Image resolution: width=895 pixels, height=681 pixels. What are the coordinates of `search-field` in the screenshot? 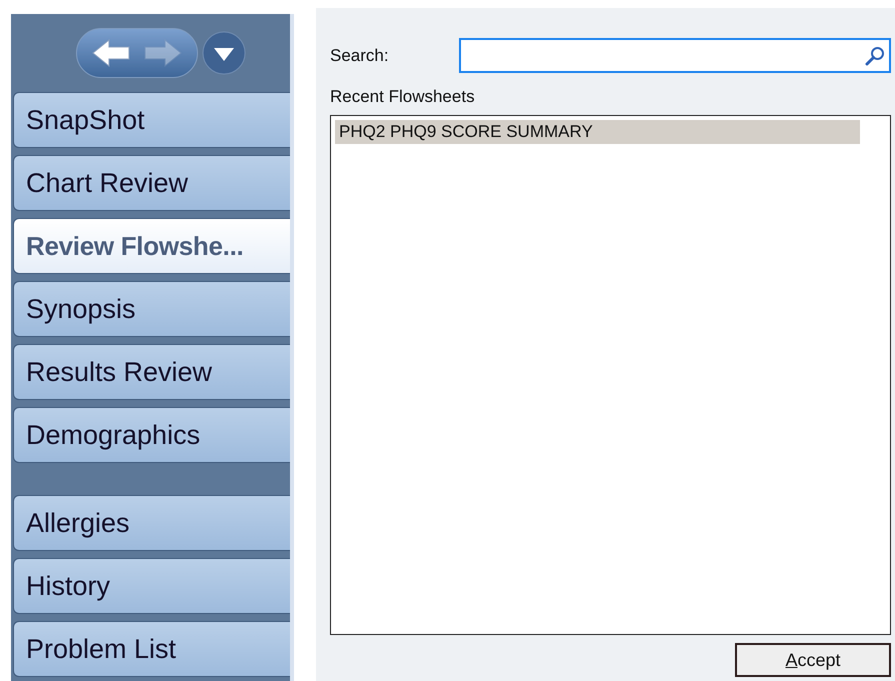 It's located at (675, 55).